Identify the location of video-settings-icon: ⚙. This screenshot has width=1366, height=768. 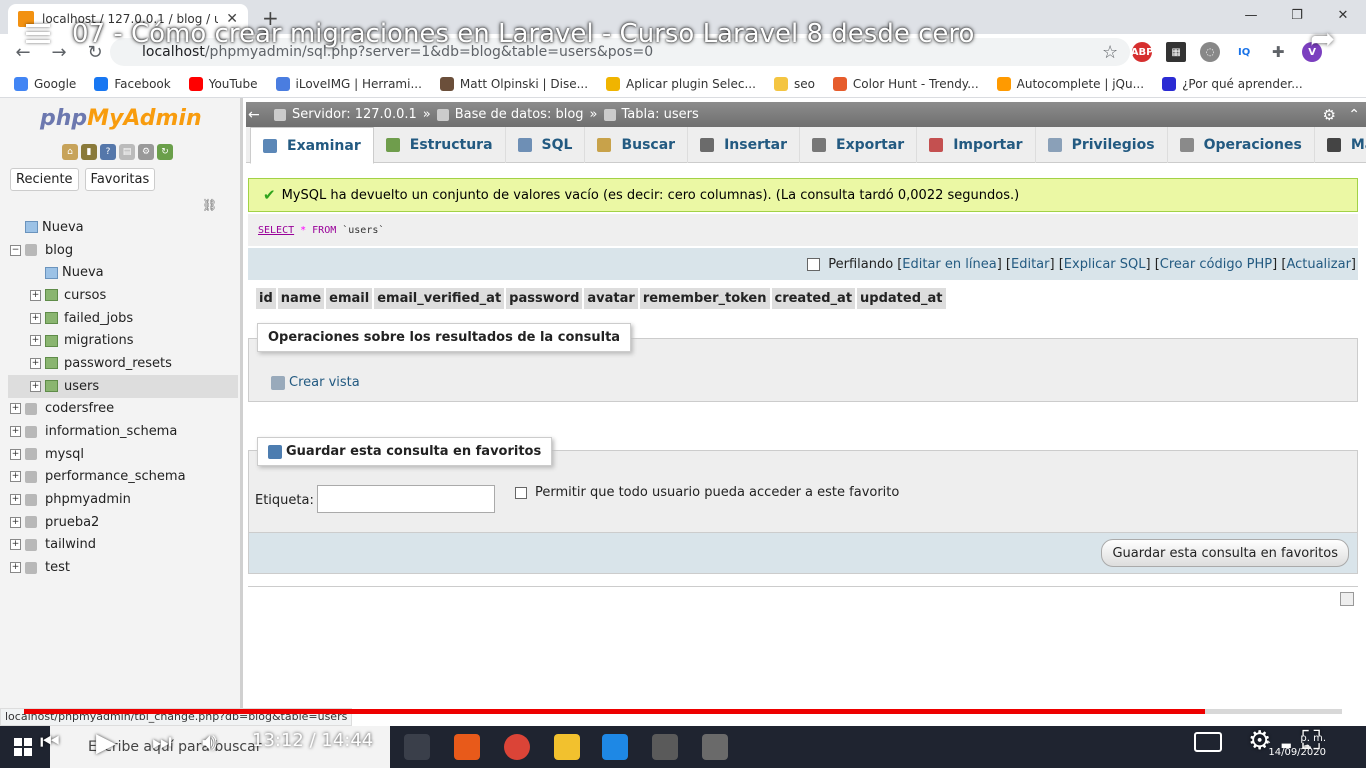
(1259, 741).